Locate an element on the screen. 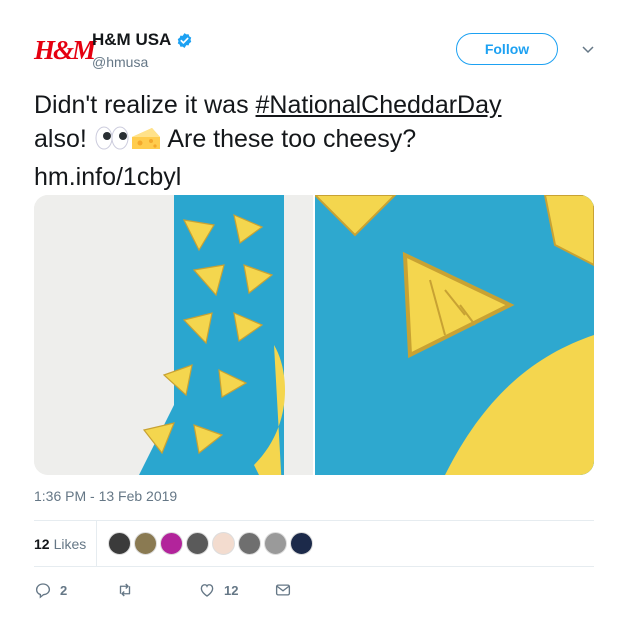  retweet-icon is located at coordinates (125, 590).